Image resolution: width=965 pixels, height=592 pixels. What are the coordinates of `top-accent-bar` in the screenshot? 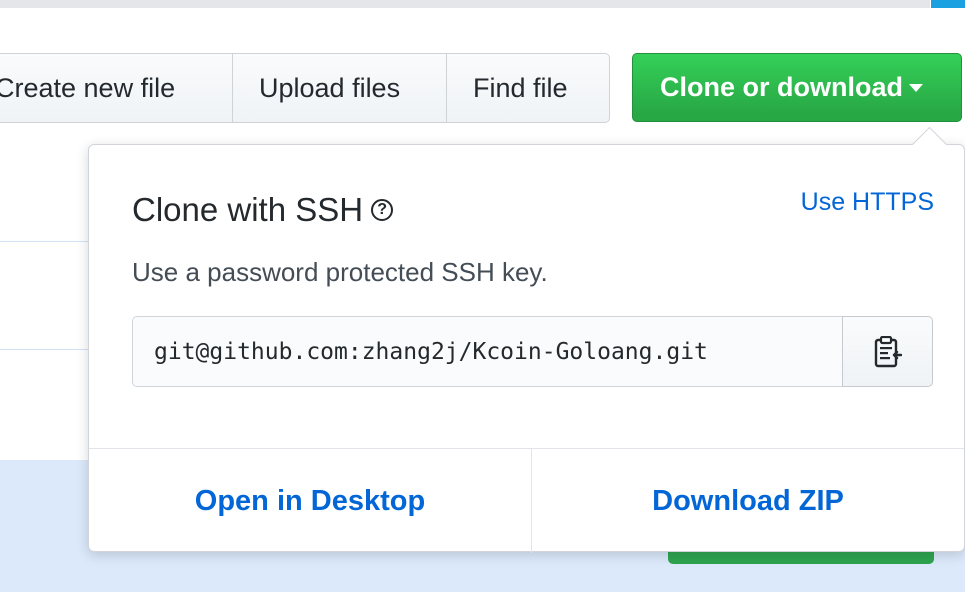 It's located at (948, 4).